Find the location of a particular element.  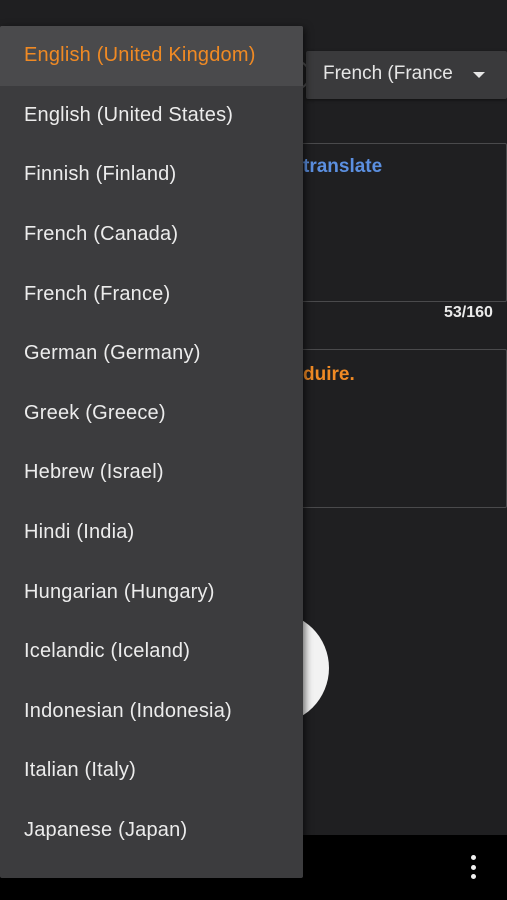

dropdown-item: Icelandic (Iceland) is located at coordinates (151, 652).